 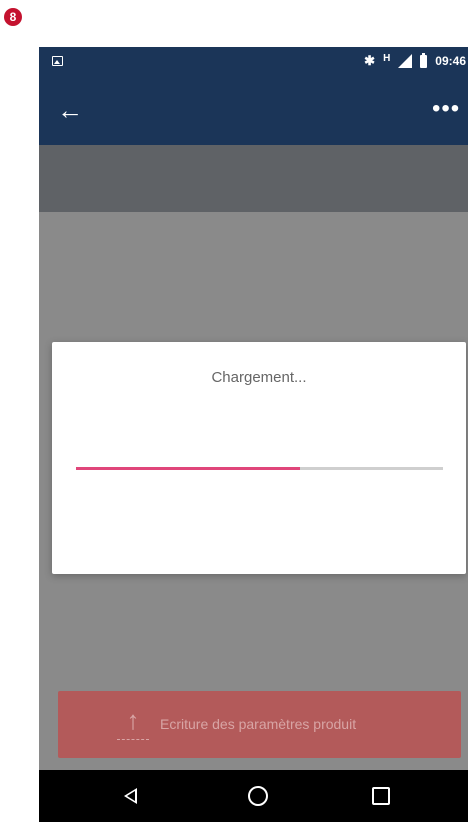 I want to click on nav-home-circle-icon, so click(x=258, y=796).